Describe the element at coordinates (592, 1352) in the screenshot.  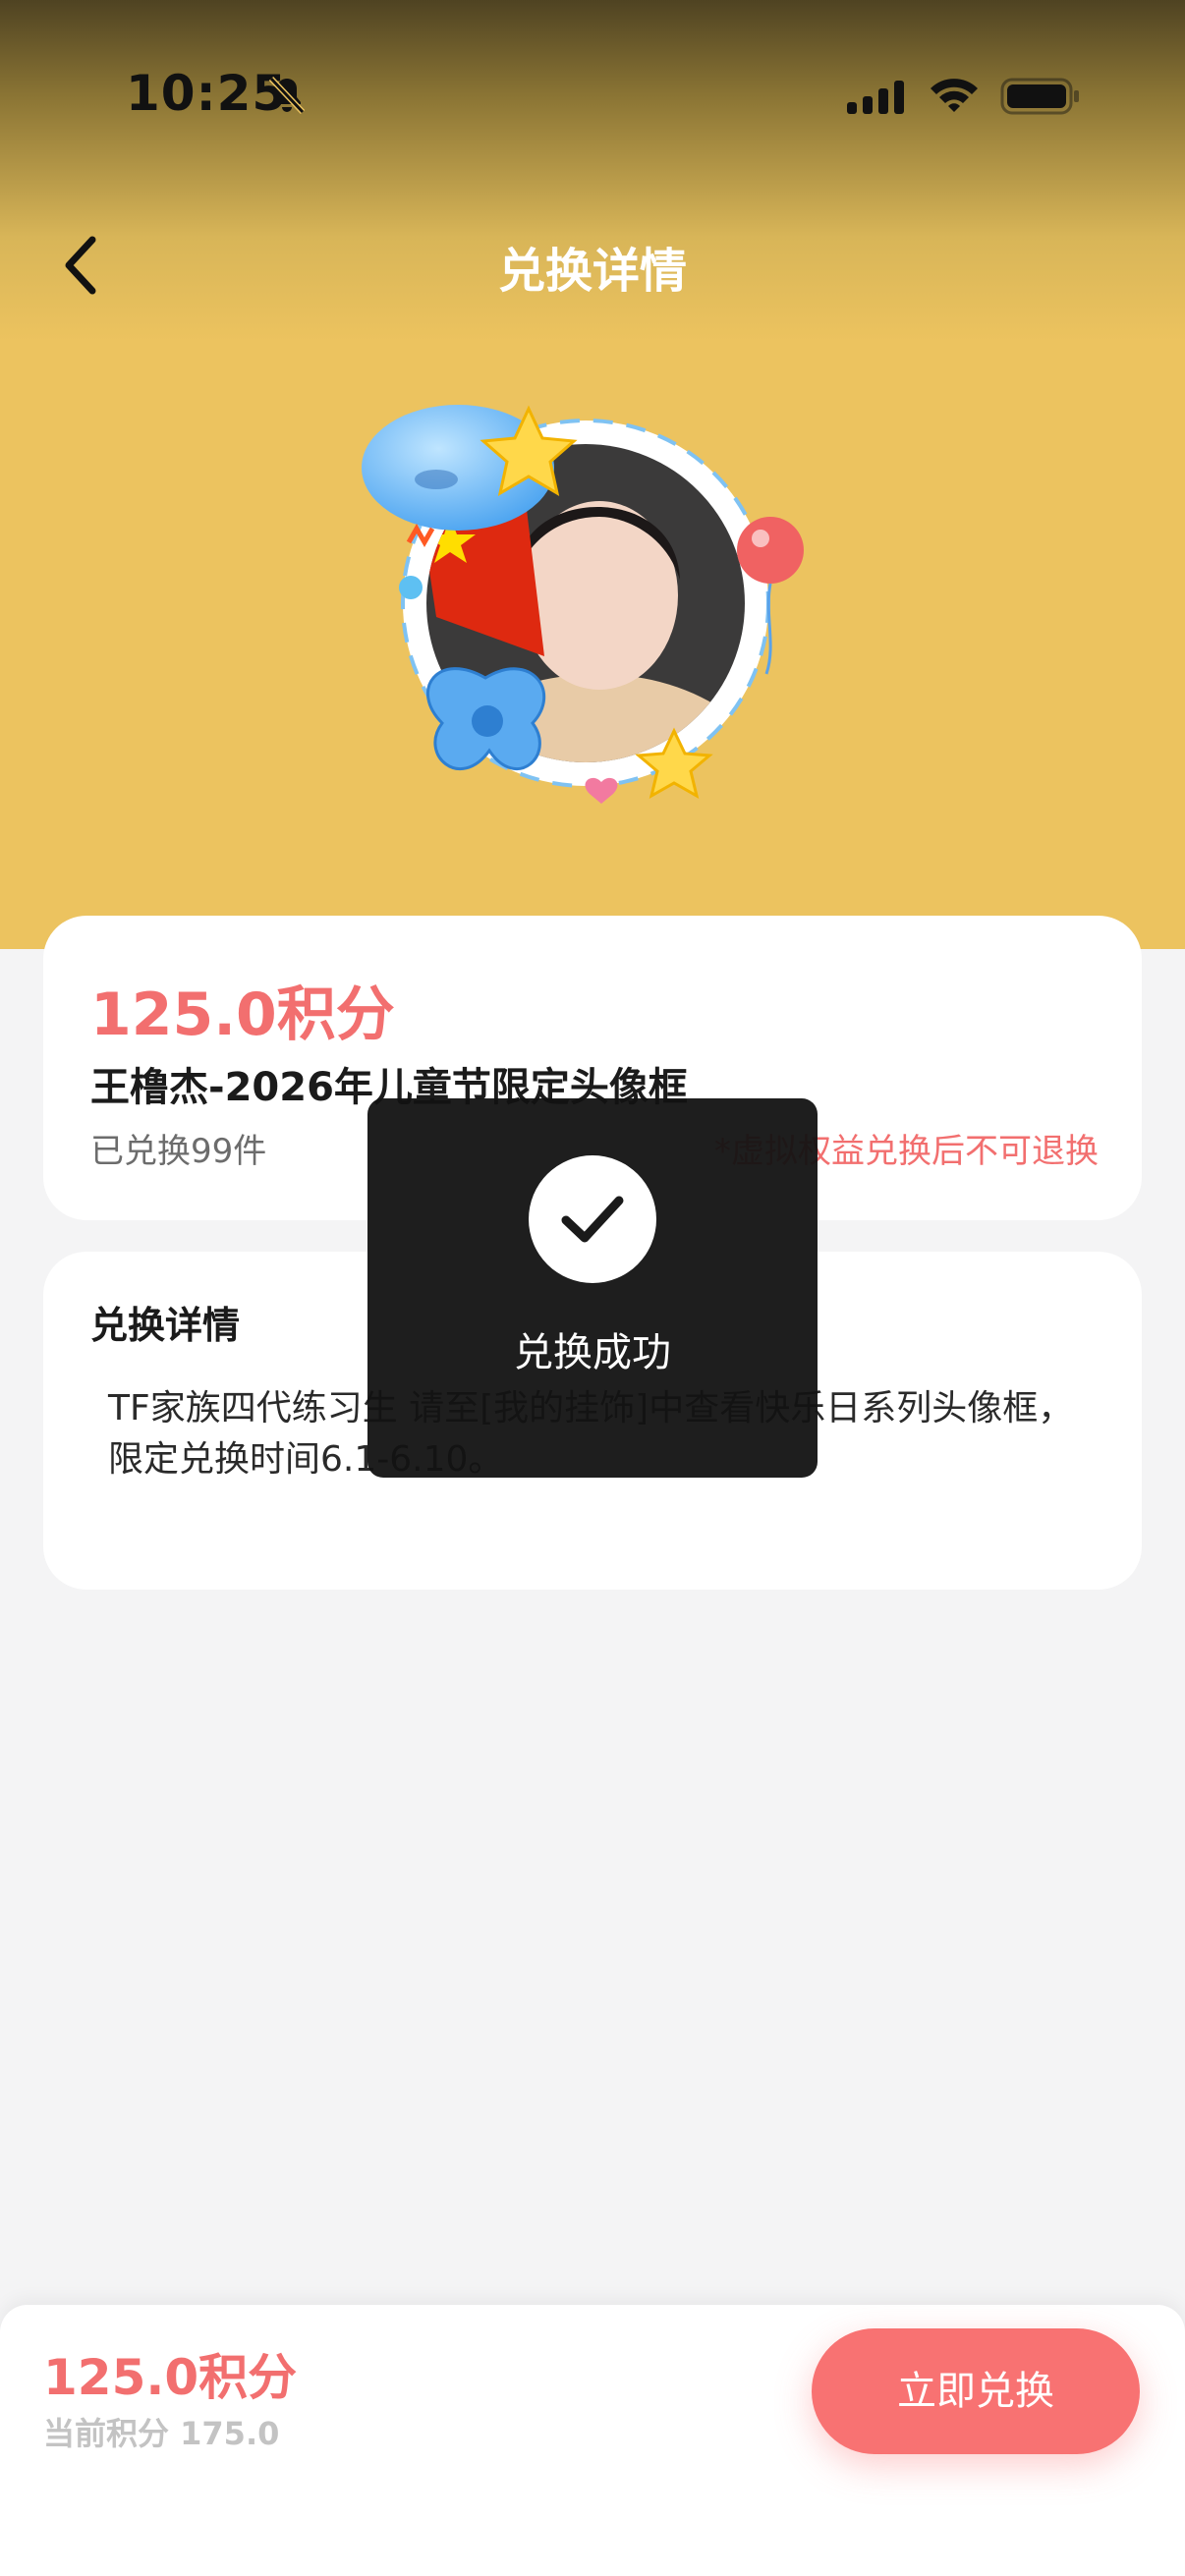
I see `toast-message: 兑换成功` at that location.